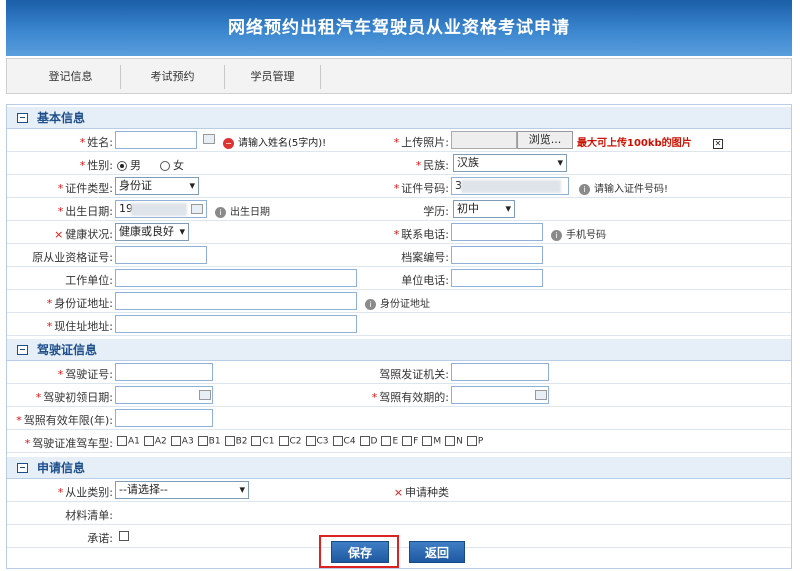  What do you see at coordinates (160, 441) in the screenshot?
I see `license-class-label: A2` at bounding box center [160, 441].